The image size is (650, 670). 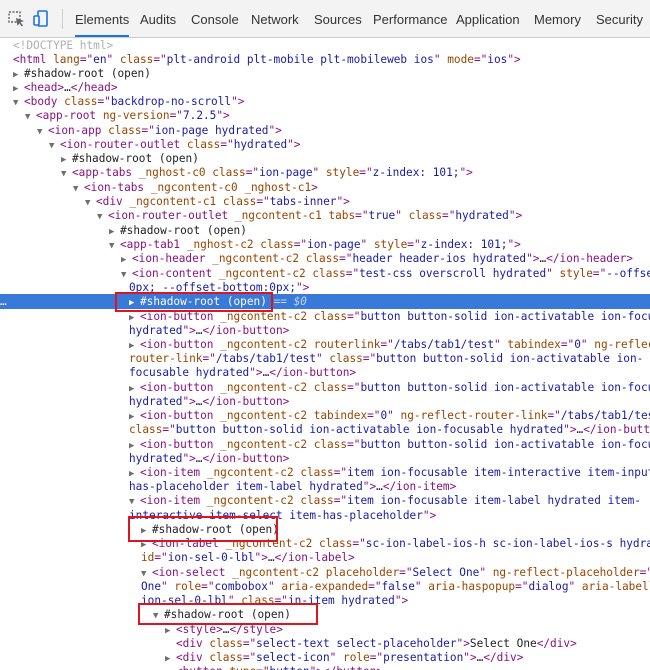 I want to click on ion-content-node-continued: 0px; --offset-bottom:0px;">, so click(x=219, y=287).